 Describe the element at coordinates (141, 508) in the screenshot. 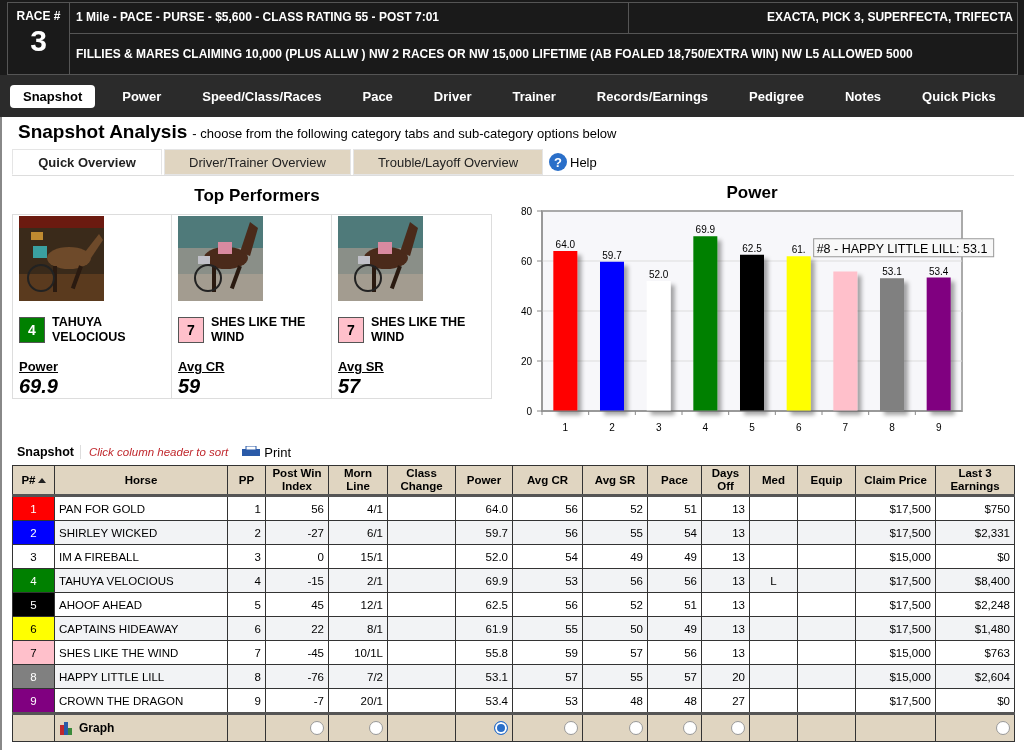

I see `table-cell: PAN FOR GOLD` at that location.